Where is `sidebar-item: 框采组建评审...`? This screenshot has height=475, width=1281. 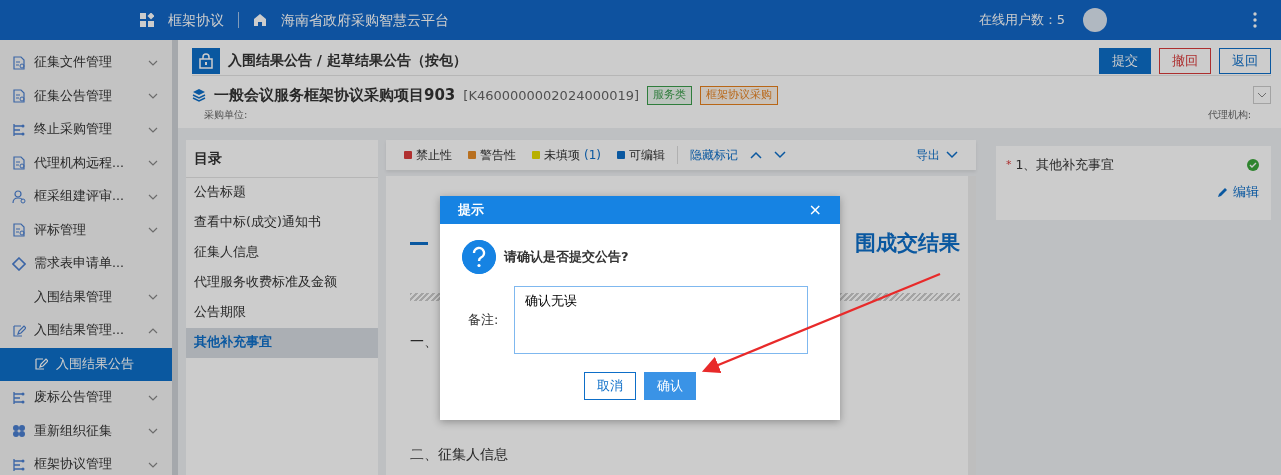
sidebar-item: 框采组建评审... is located at coordinates (86, 197).